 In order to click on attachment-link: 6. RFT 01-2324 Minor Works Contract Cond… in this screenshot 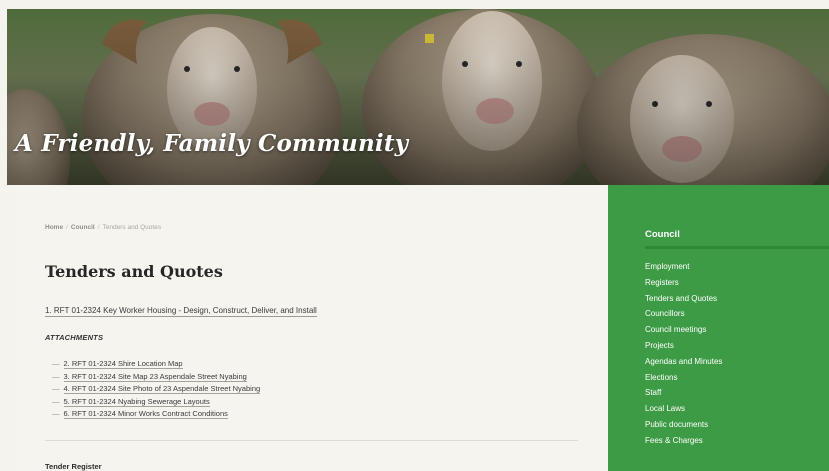, I will do `click(145, 414)`.